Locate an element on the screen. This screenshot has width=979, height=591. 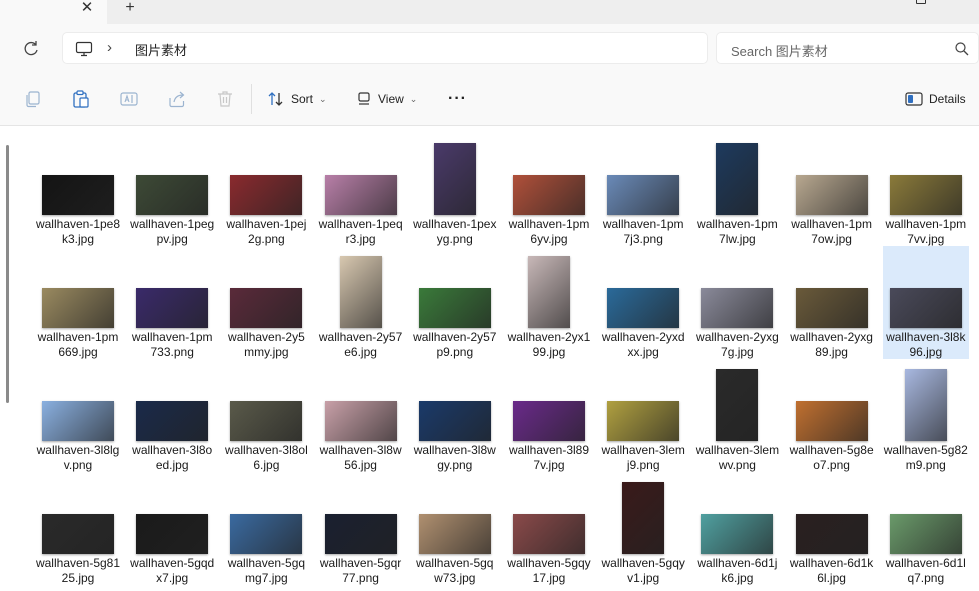
file-item: wallhaven-2yxg89.jpg is located at coordinates (832, 302).